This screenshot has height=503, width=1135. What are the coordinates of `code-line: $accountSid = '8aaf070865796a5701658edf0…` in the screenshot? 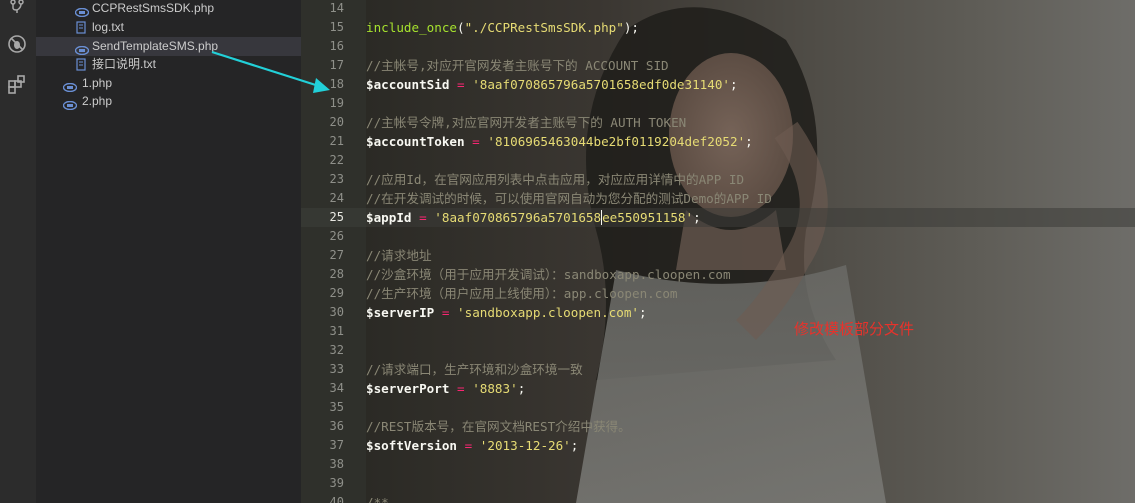 It's located at (750, 84).